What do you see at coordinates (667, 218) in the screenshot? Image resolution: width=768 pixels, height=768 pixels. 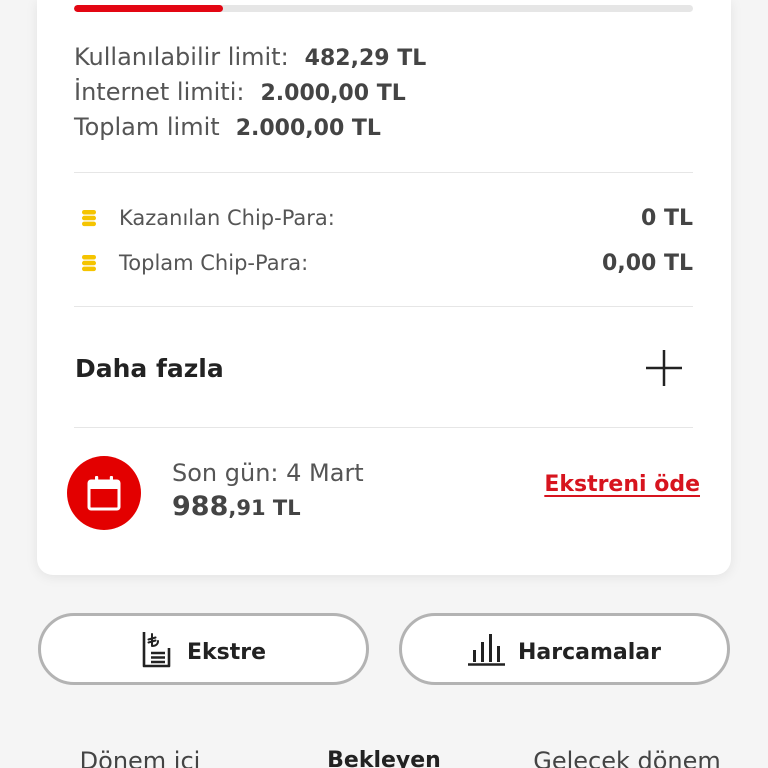 I see `earned-chip-para-value: 0 TL` at bounding box center [667, 218].